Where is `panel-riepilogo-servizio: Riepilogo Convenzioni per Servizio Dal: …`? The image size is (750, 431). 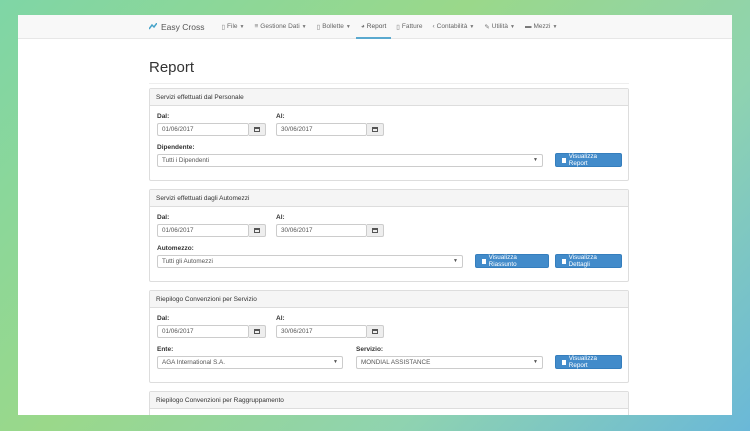 panel-riepilogo-servizio: Riepilogo Convenzioni per Servizio Dal: … is located at coordinates (389, 336).